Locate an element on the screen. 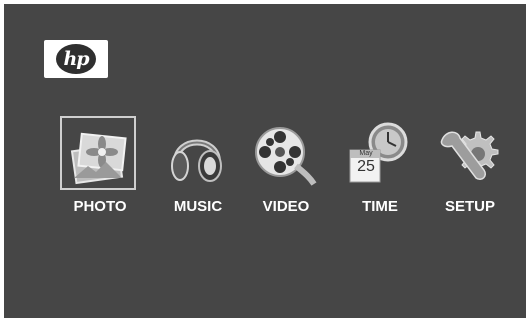 The image size is (530, 322). selection-highlight is located at coordinates (98, 153).